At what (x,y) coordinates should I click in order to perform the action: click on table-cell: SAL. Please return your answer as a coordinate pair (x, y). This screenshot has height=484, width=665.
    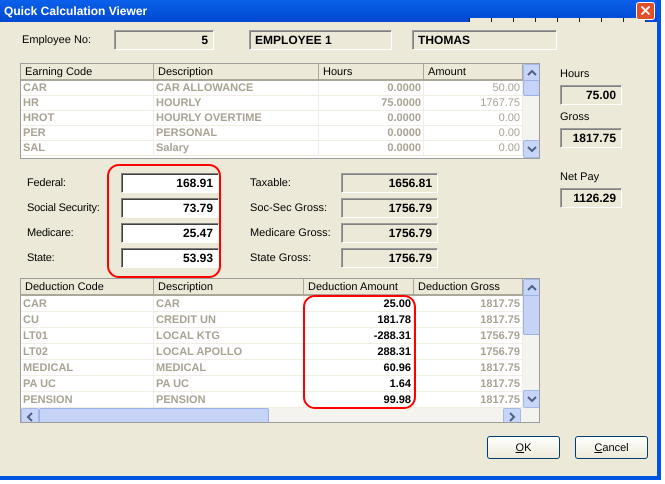
    Looking at the image, I should click on (87, 148).